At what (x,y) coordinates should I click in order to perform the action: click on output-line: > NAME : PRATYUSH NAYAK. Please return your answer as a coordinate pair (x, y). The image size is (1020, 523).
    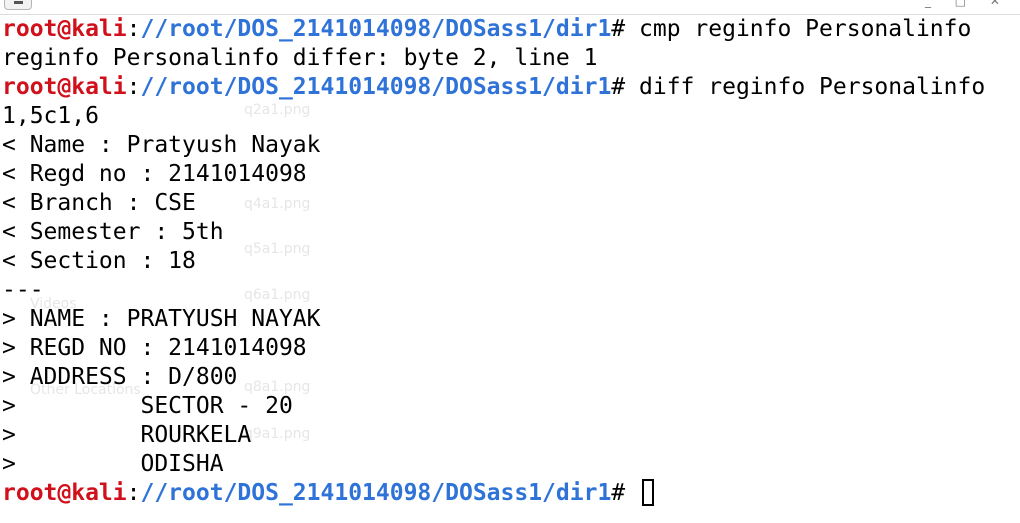
    Looking at the image, I should click on (161, 319).